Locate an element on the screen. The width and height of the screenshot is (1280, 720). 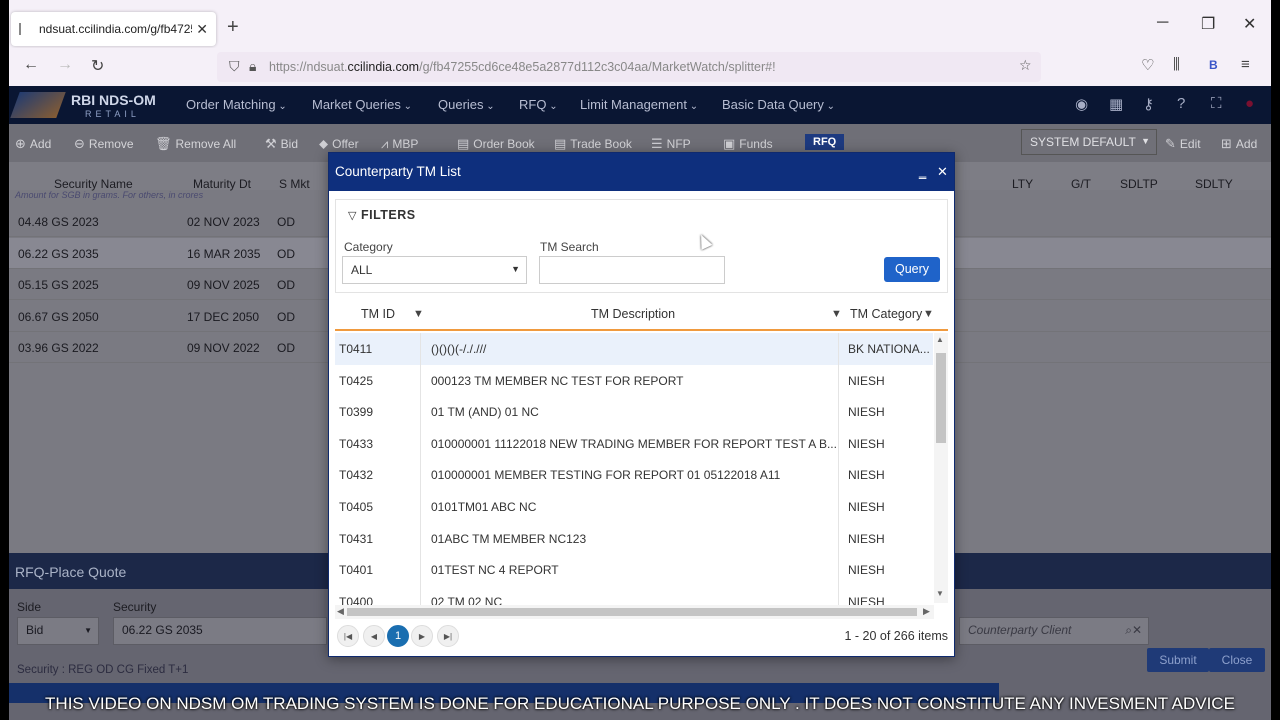
table-row: T0401 01TEST NC 4 REPORT NIESH is located at coordinates (634, 570).